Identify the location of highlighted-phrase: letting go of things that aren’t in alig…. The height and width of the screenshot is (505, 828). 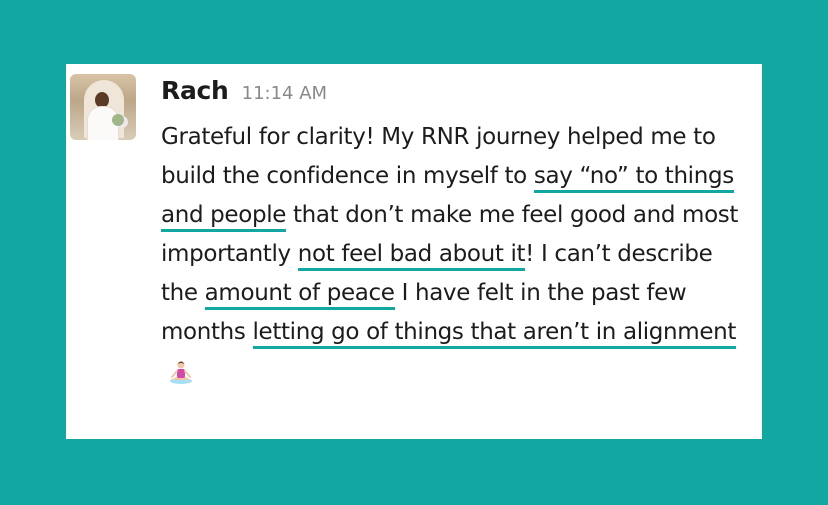
(494, 334).